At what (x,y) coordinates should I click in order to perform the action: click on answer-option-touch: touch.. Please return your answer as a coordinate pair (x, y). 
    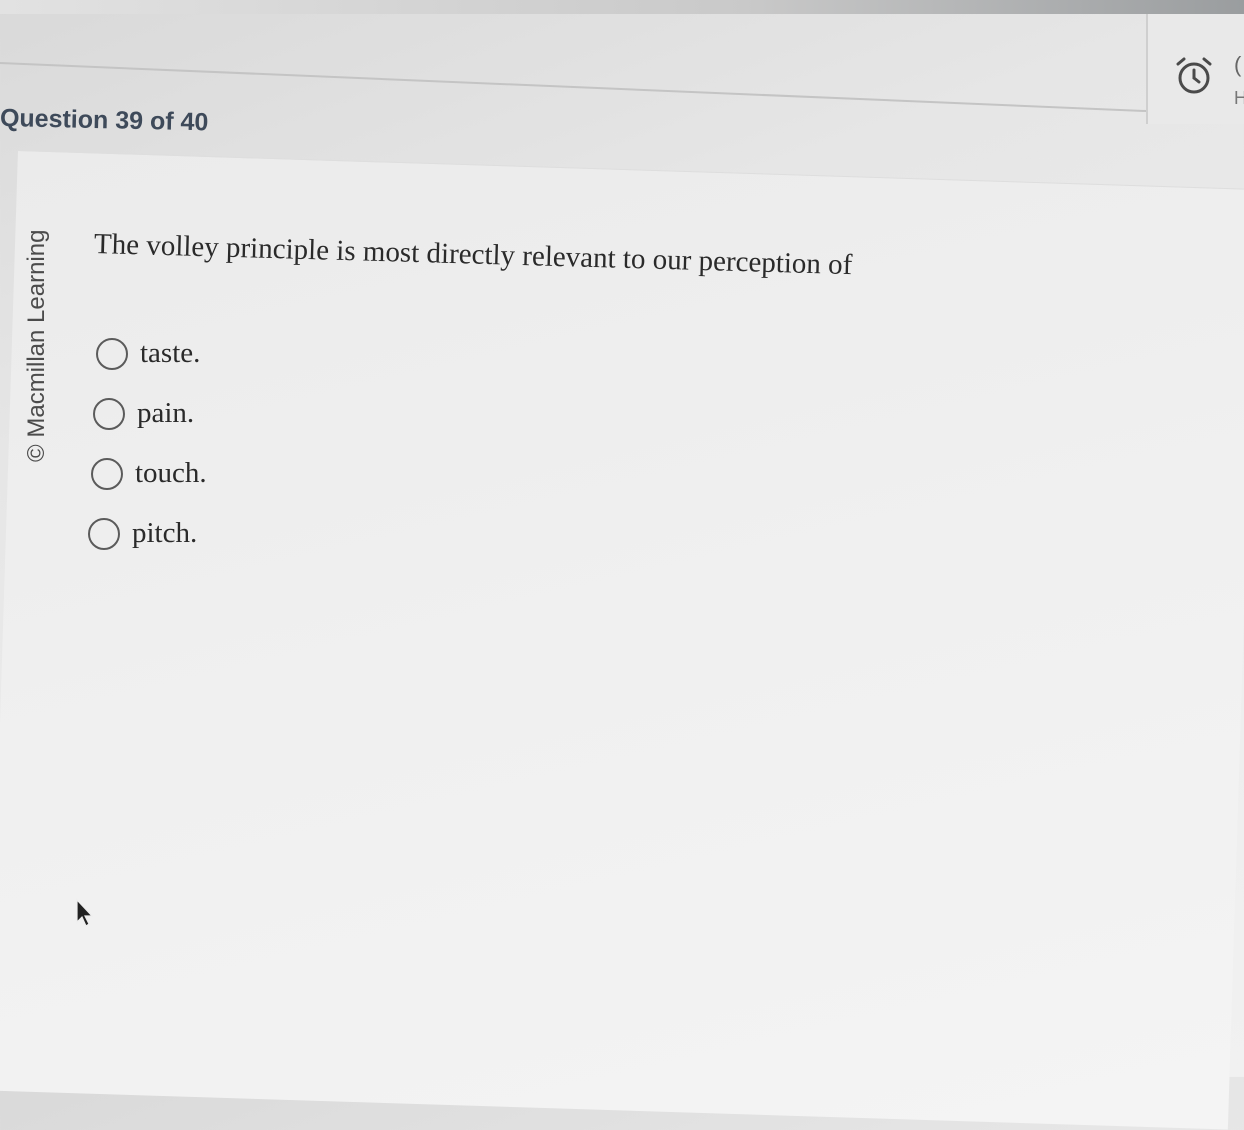
    Looking at the image, I should click on (149, 473).